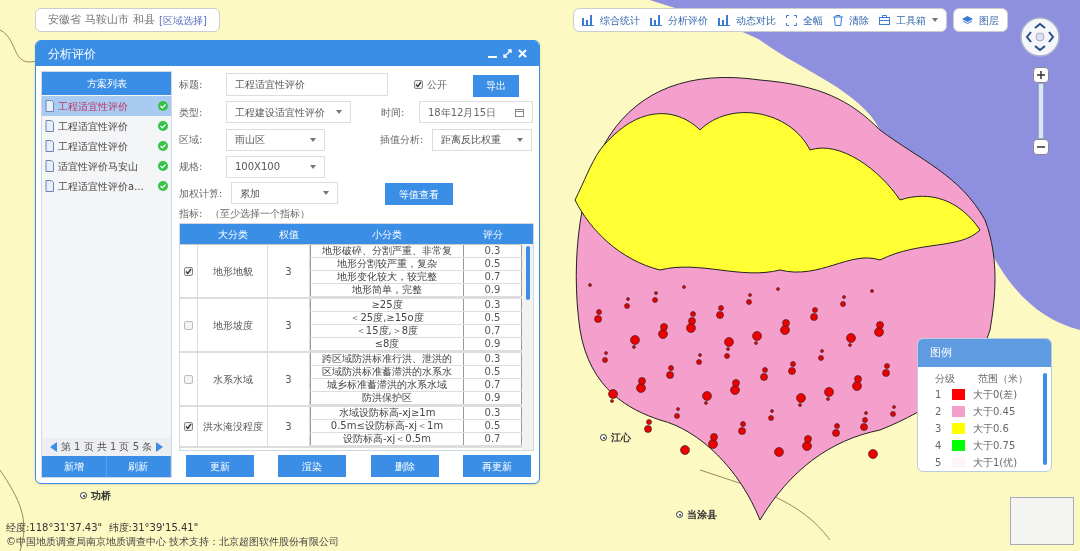  What do you see at coordinates (191, 112) in the screenshot?
I see `field-label: 类型:` at bounding box center [191, 112].